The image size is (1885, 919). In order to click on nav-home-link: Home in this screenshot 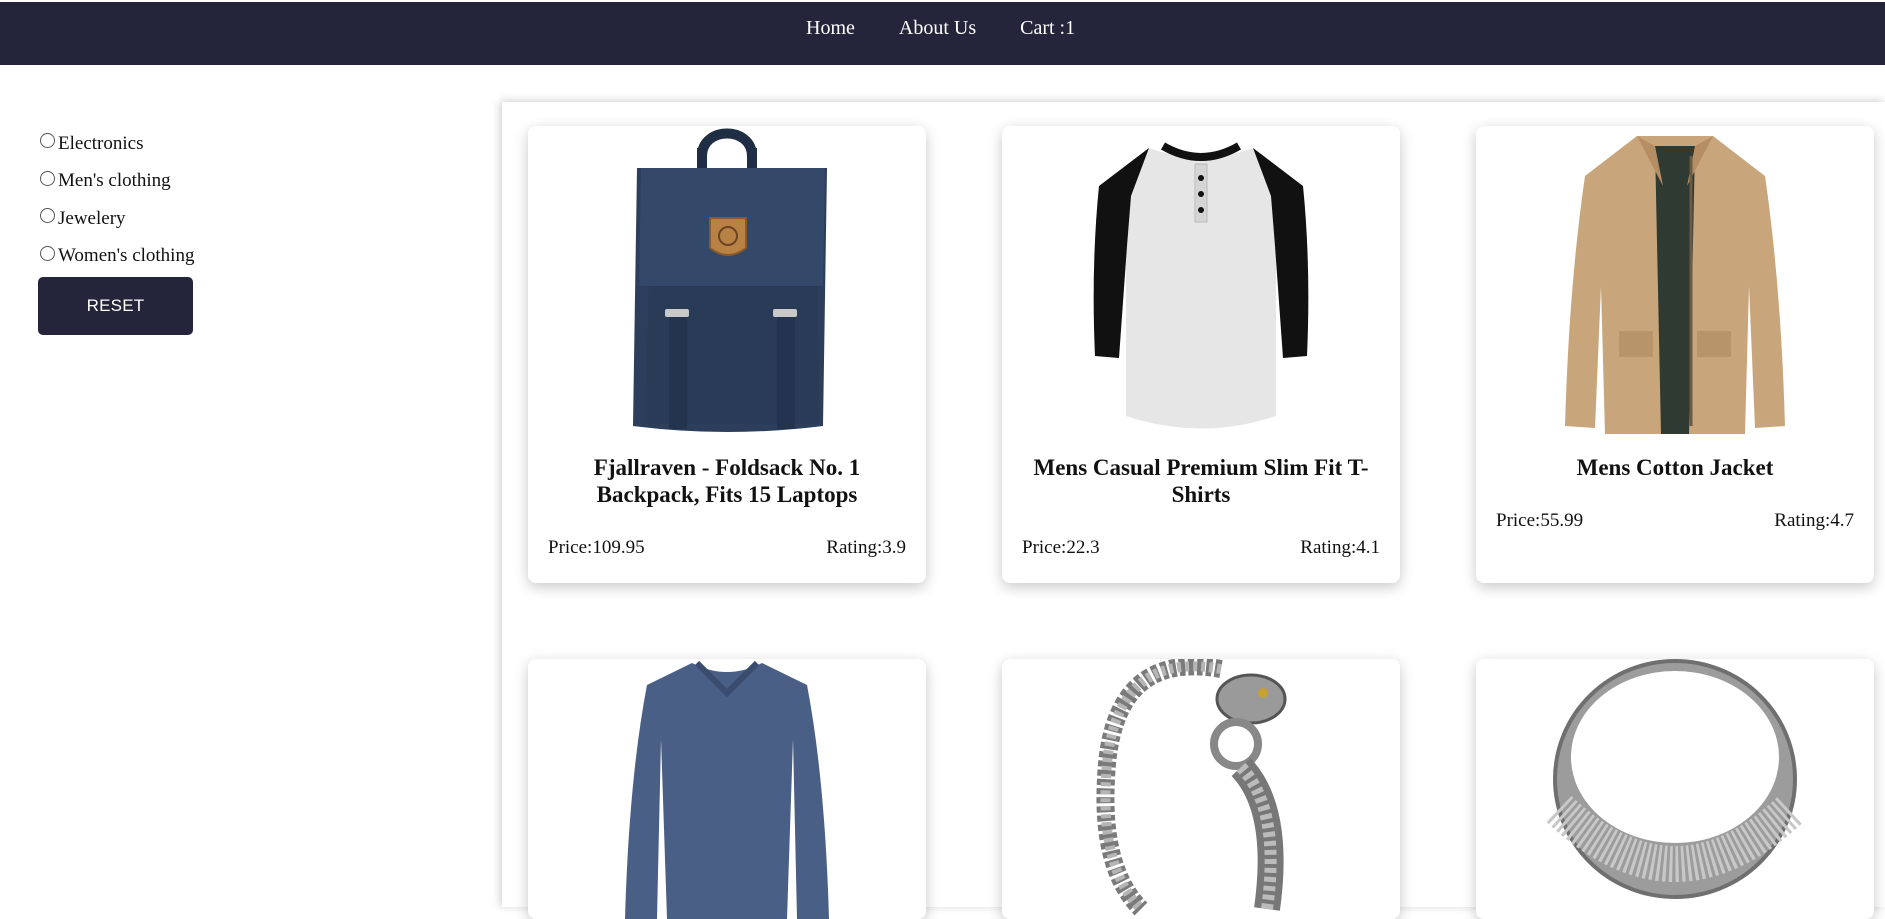, I will do `click(830, 28)`.